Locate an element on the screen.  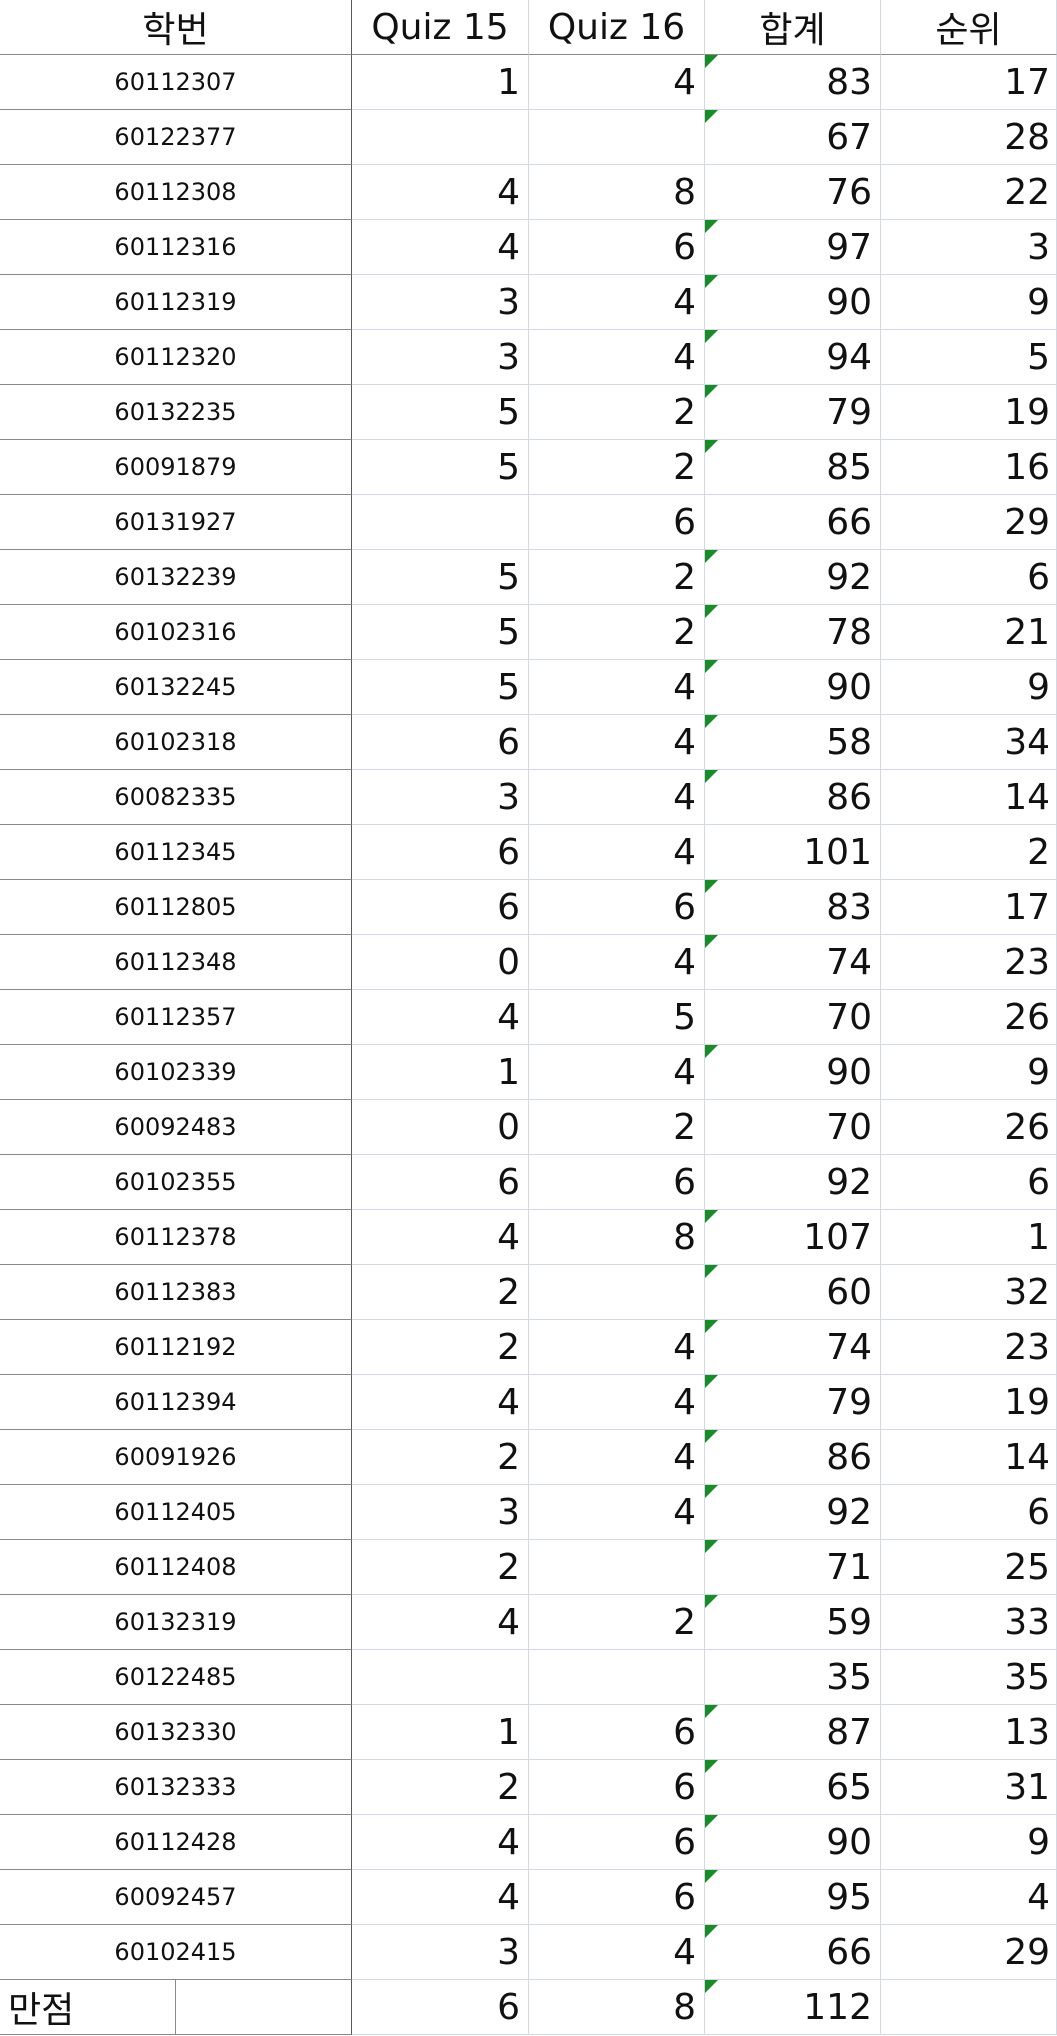
student-id-cell: 60092457 is located at coordinates (176, 1897).